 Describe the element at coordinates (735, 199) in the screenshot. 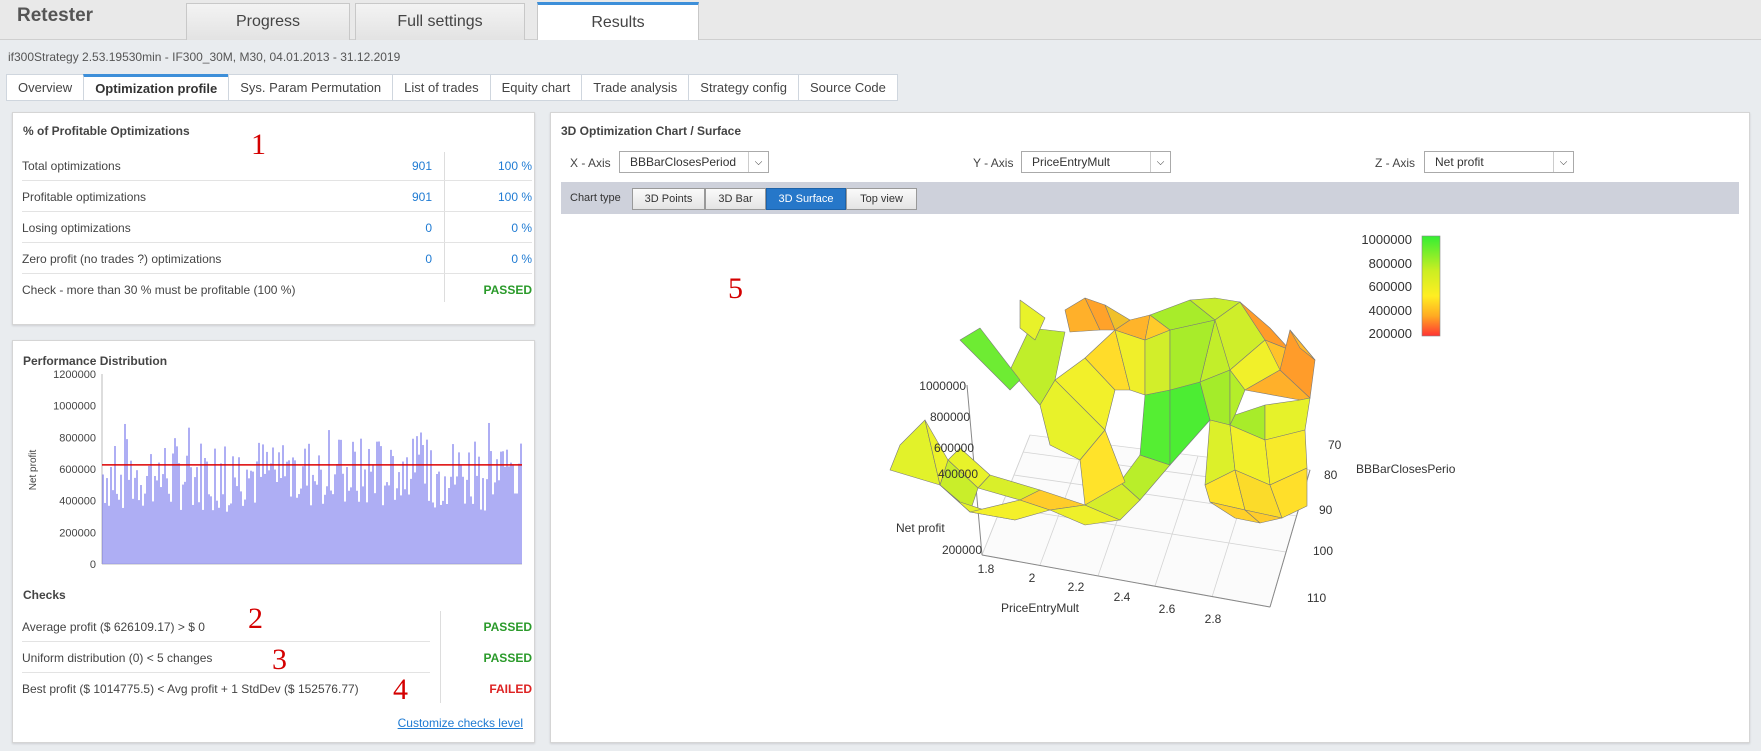

I see `chart-type-3d-bar-button: 3D Bar` at that location.